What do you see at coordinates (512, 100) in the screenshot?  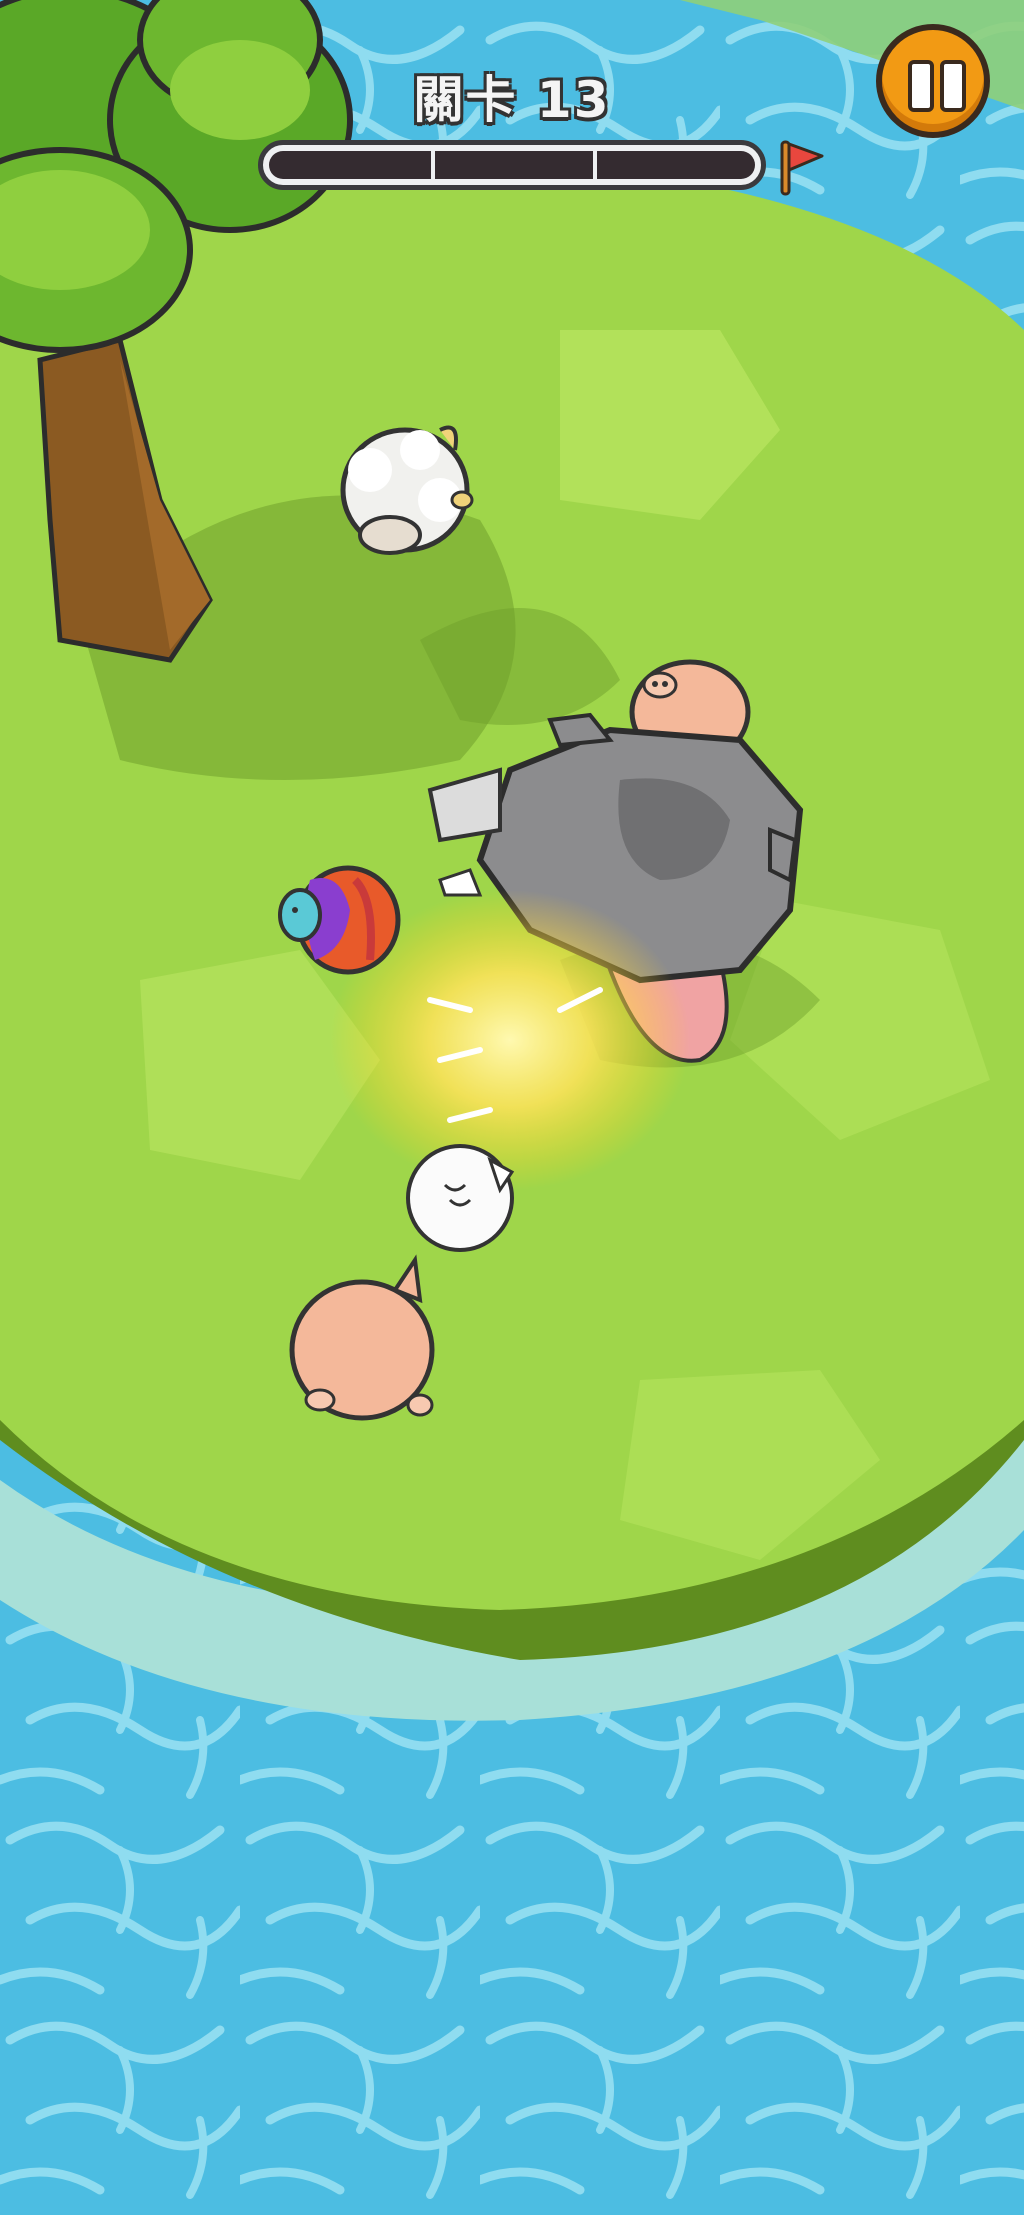 I see `level-label: 關卡 13` at bounding box center [512, 100].